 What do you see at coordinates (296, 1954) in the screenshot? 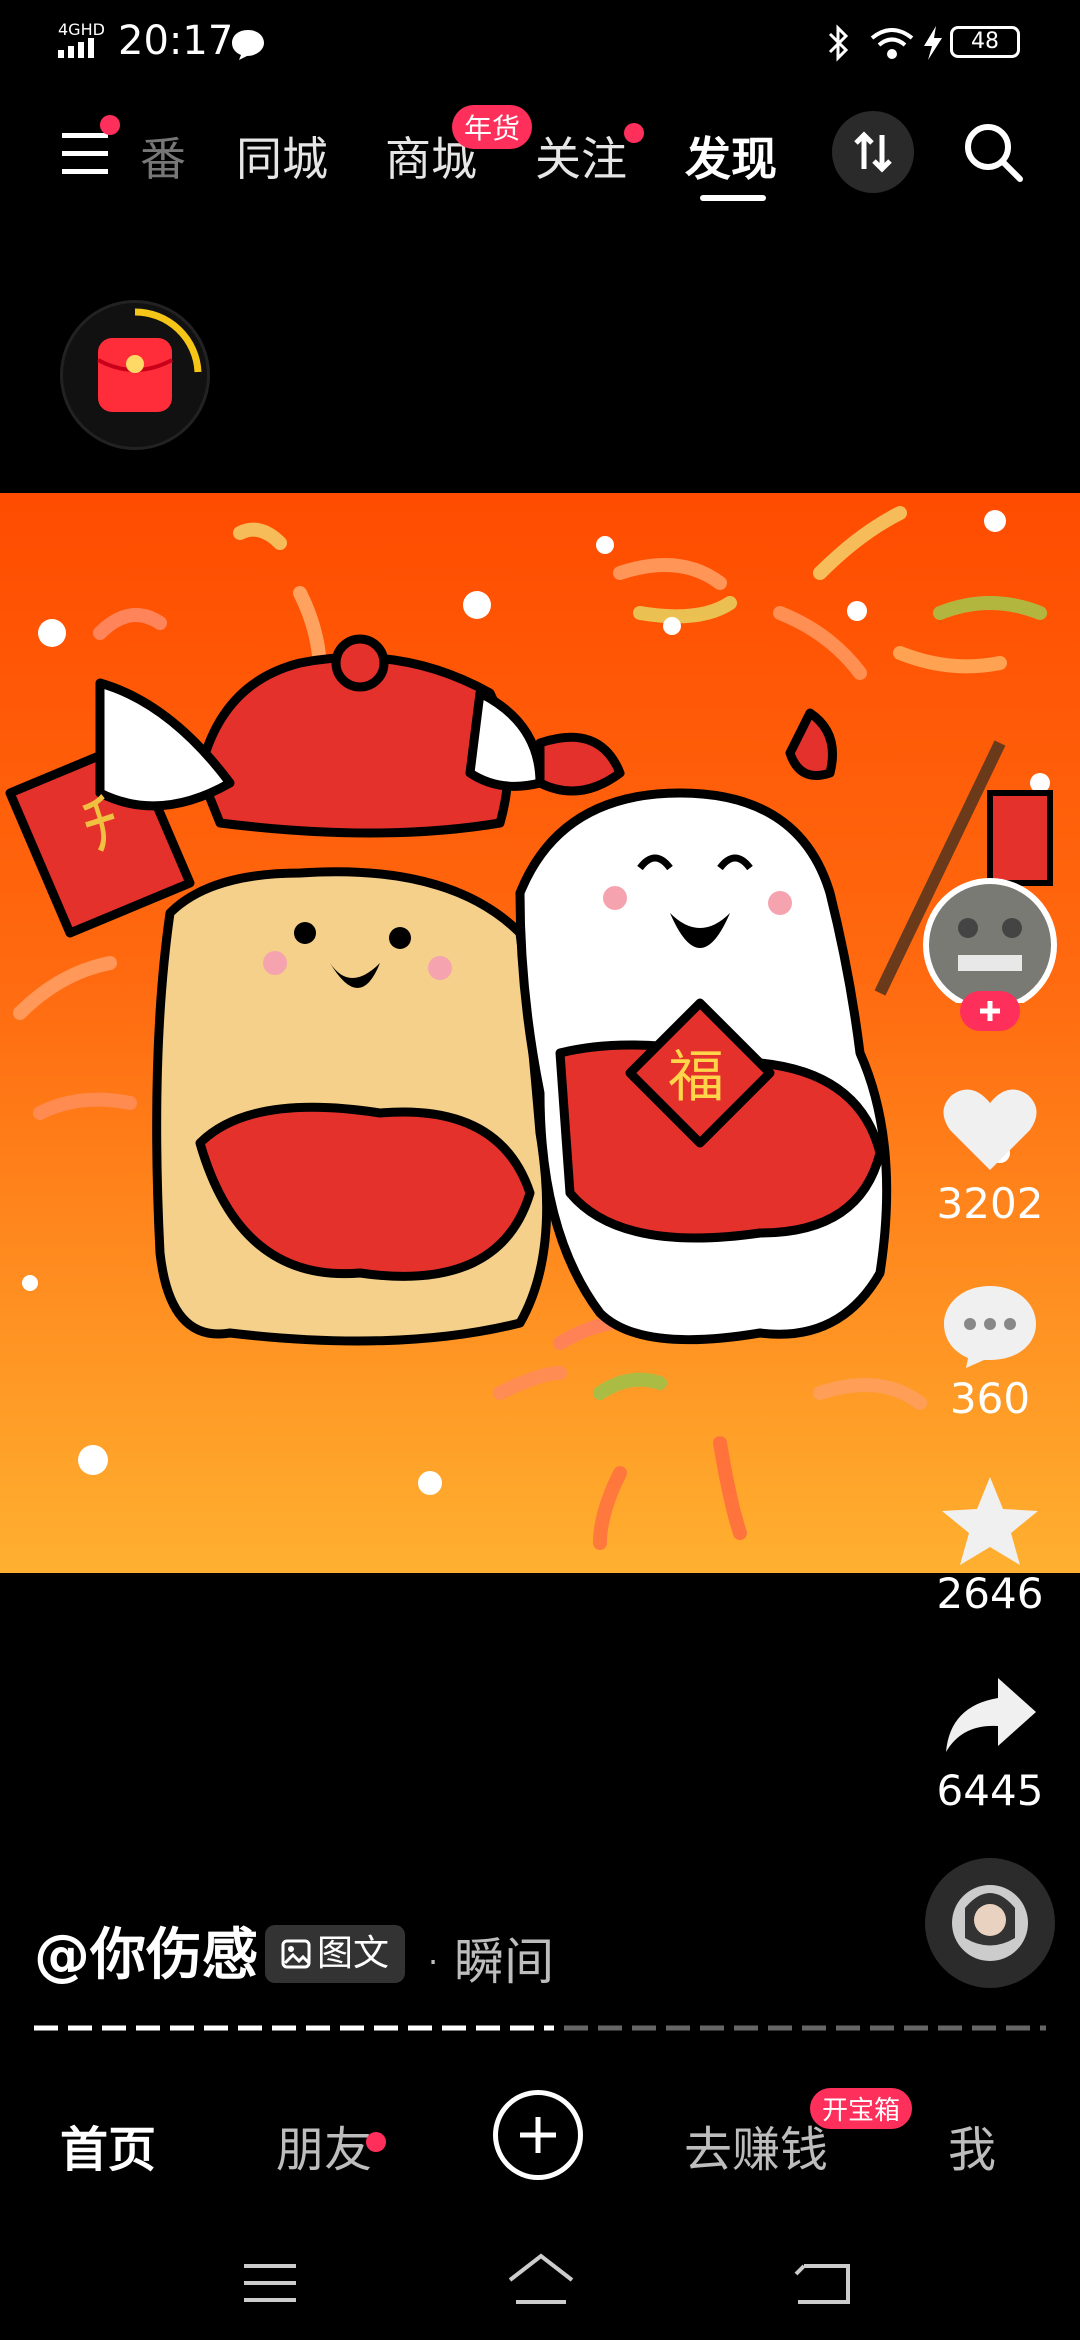
I see `image-icon` at bounding box center [296, 1954].